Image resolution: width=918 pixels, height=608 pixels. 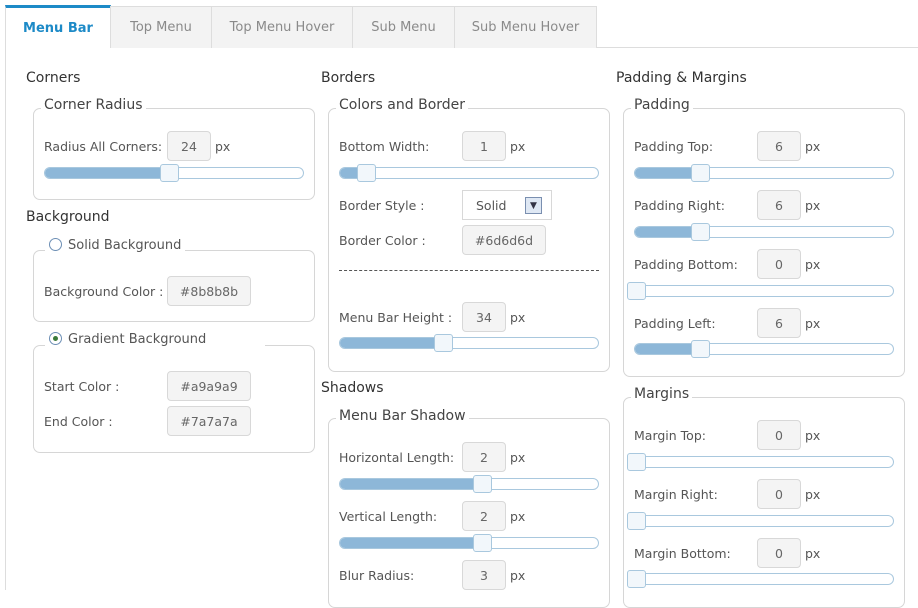 What do you see at coordinates (667, 232) in the screenshot?
I see `padding-right-slider-fill` at bounding box center [667, 232].